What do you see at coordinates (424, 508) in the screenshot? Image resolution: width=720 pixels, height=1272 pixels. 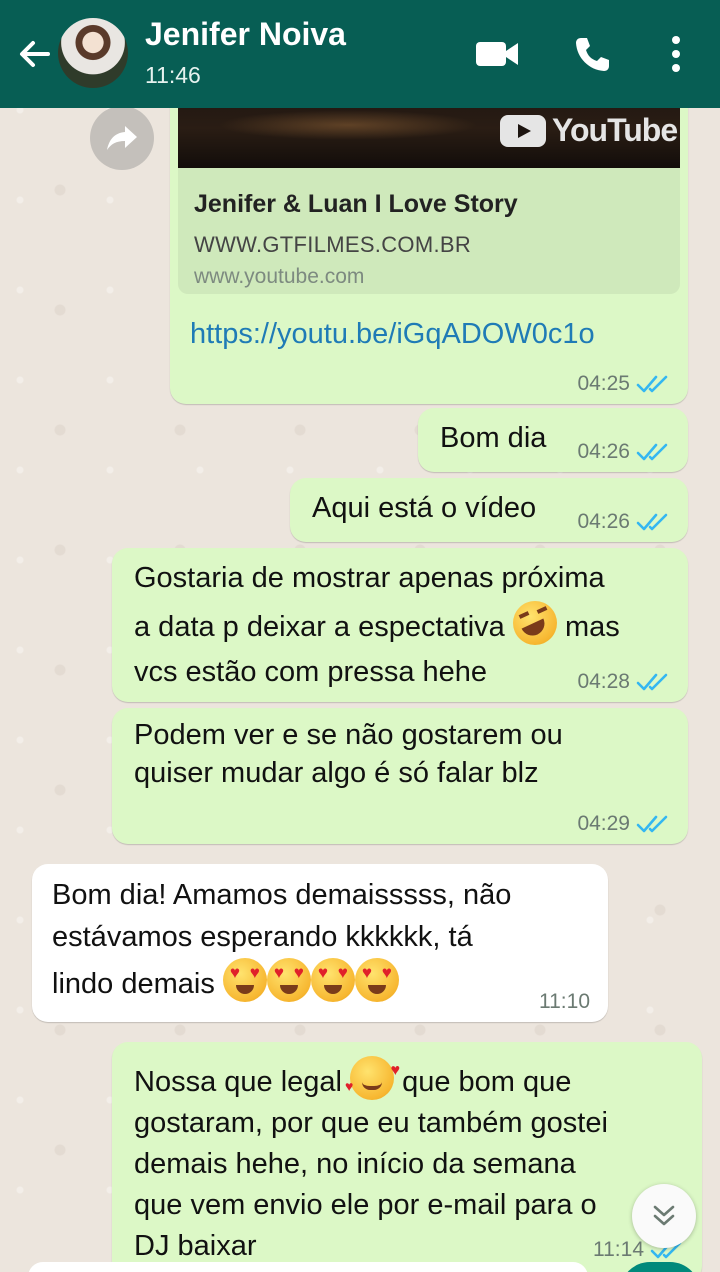 I see `message-text: Aqui está o vídeo` at bounding box center [424, 508].